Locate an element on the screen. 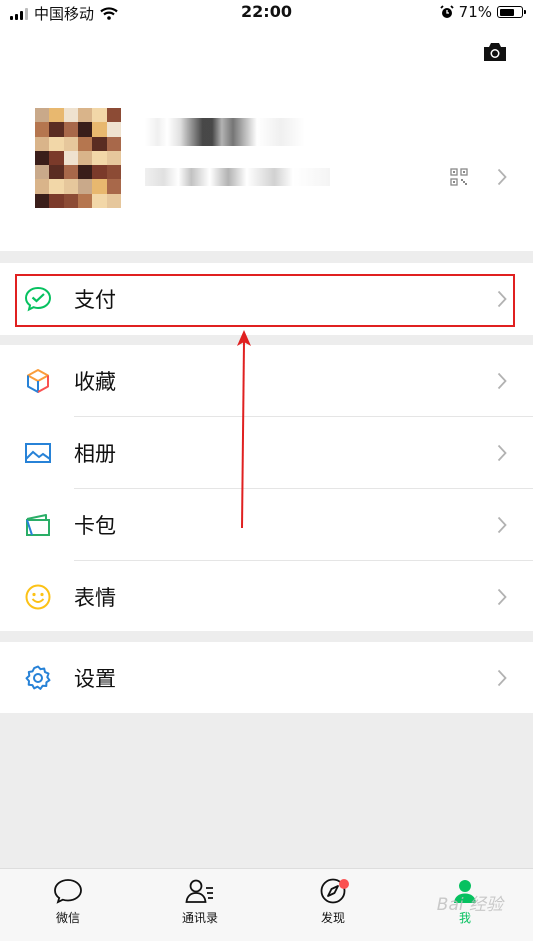 This screenshot has height=941, width=533. menu-item-album: 相册 is located at coordinates (266, 453).